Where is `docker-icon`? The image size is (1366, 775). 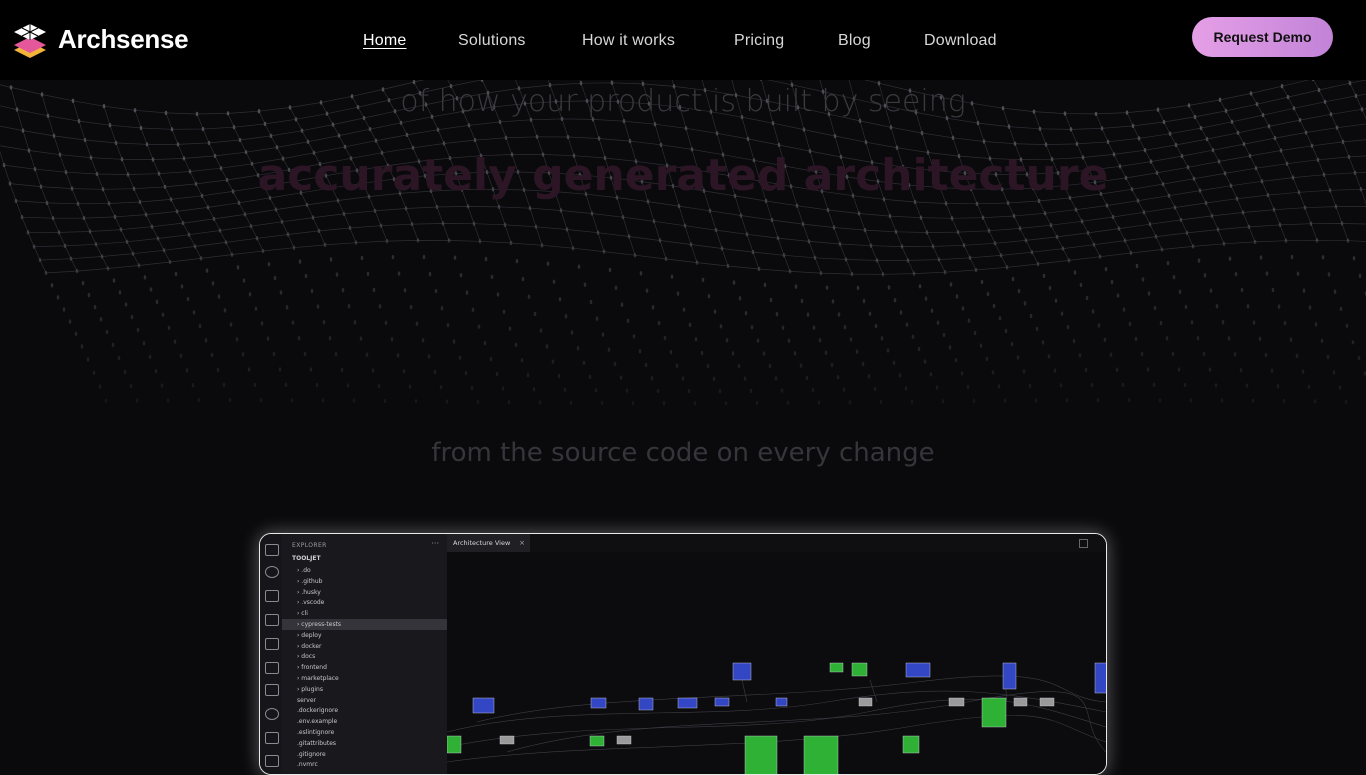 docker-icon is located at coordinates (272, 761).